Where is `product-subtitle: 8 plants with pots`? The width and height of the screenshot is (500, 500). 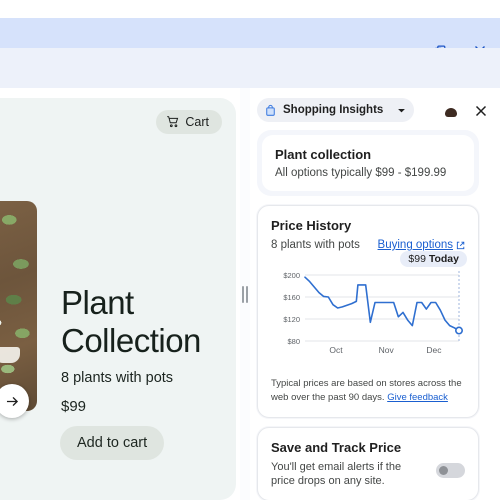 product-subtitle: 8 plants with pots is located at coordinates (117, 378).